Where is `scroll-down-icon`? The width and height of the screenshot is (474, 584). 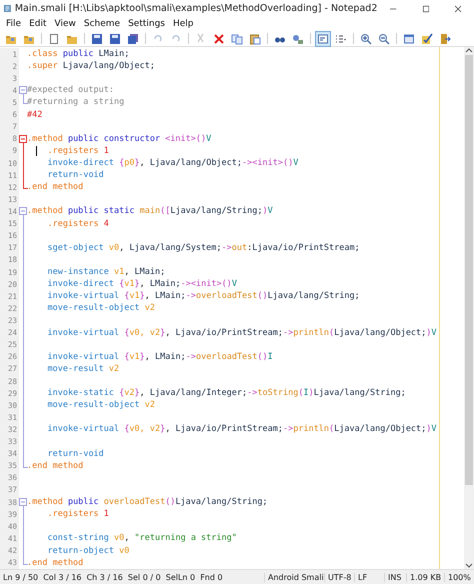
scroll-down-icon is located at coordinates (469, 566).